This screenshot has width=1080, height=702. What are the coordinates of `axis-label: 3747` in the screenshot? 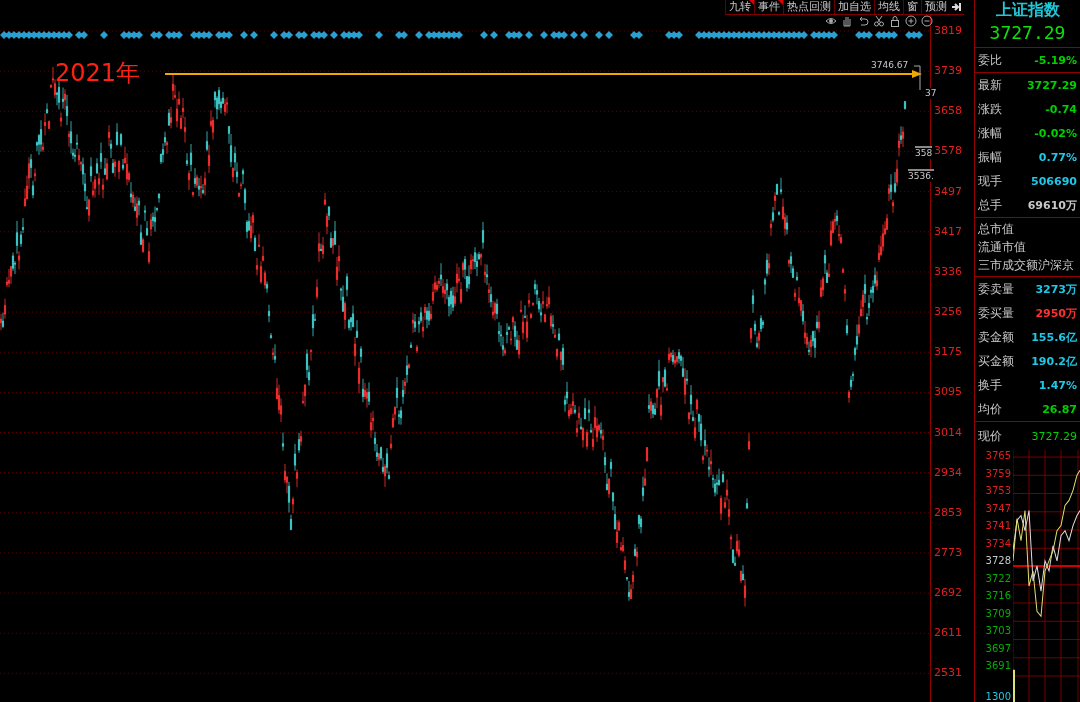 It's located at (998, 508).